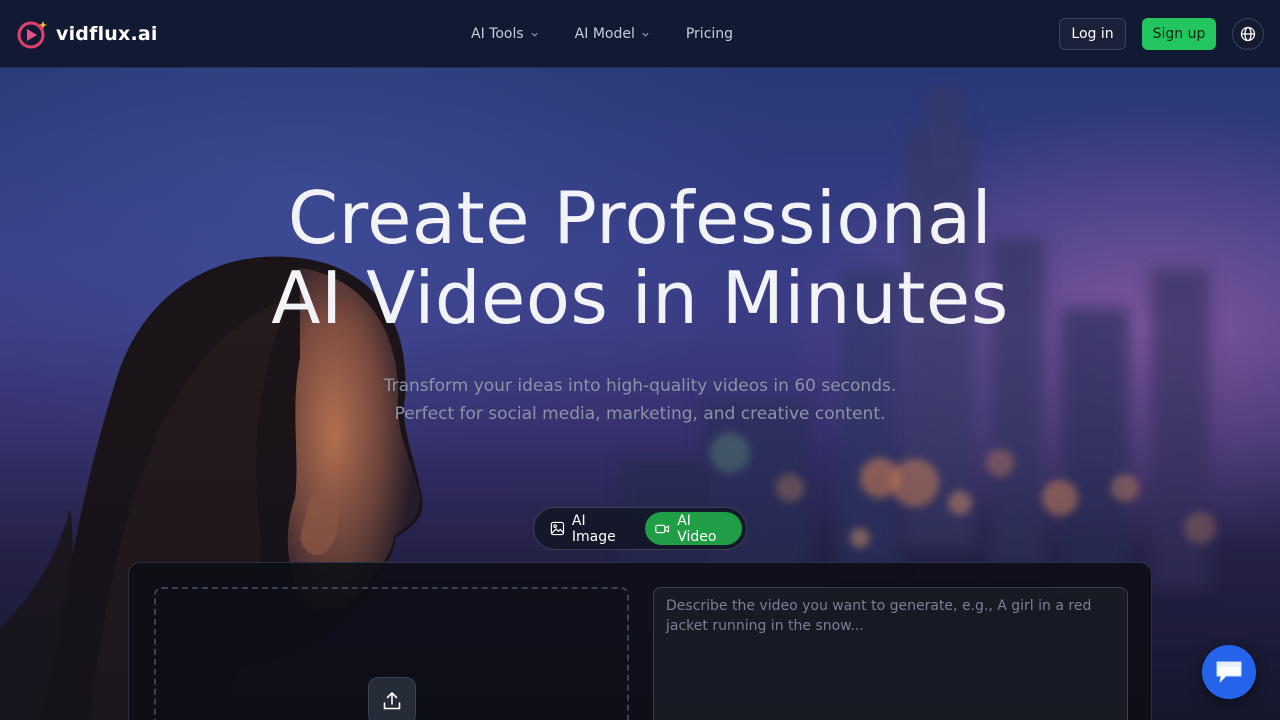 This screenshot has width=1280, height=720. What do you see at coordinates (662, 528) in the screenshot?
I see `video-camera-icon` at bounding box center [662, 528].